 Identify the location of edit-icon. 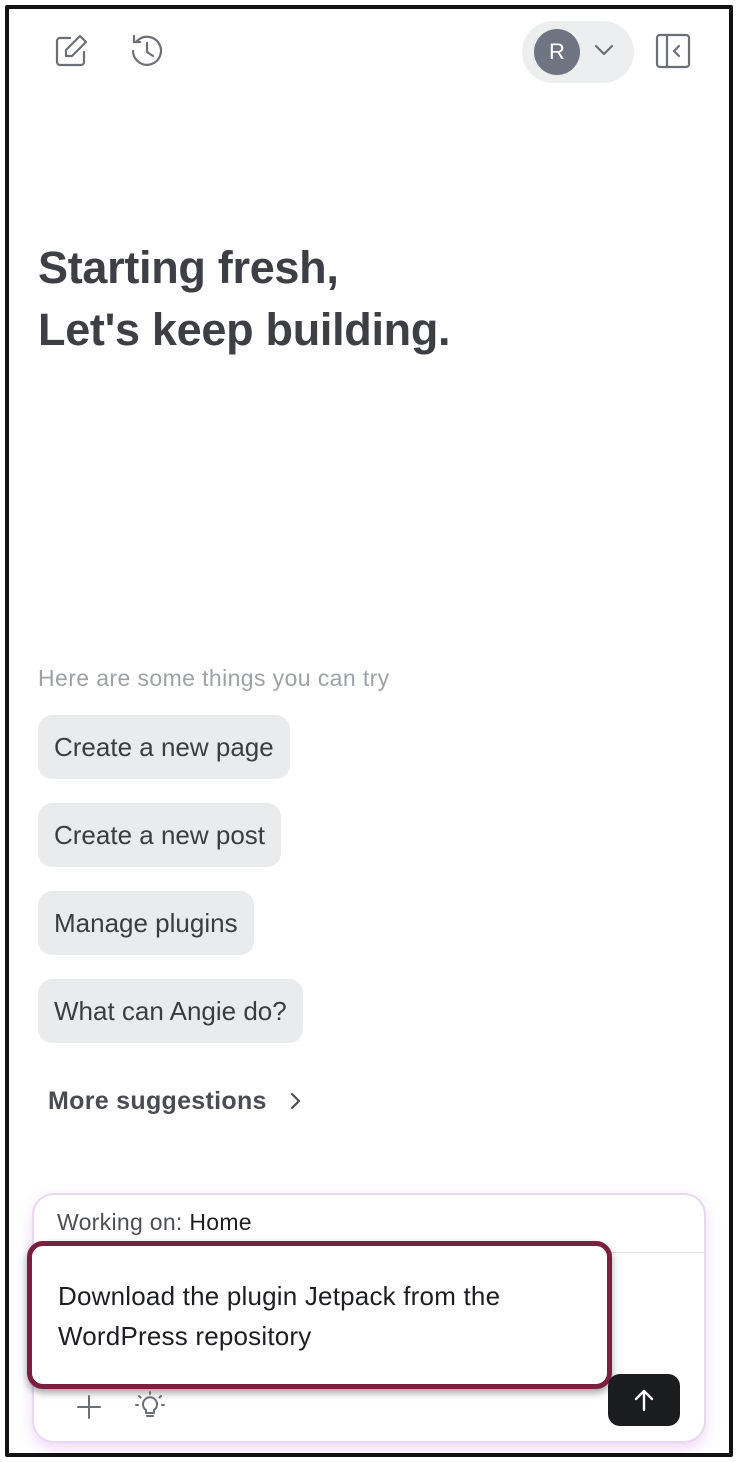
(71, 50).